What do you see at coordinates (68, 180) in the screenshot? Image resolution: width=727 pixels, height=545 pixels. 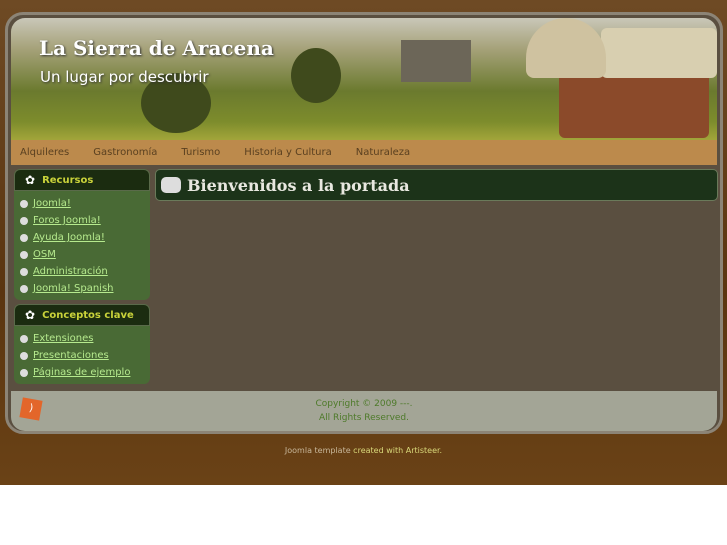 I see `block-title: Recursos` at bounding box center [68, 180].